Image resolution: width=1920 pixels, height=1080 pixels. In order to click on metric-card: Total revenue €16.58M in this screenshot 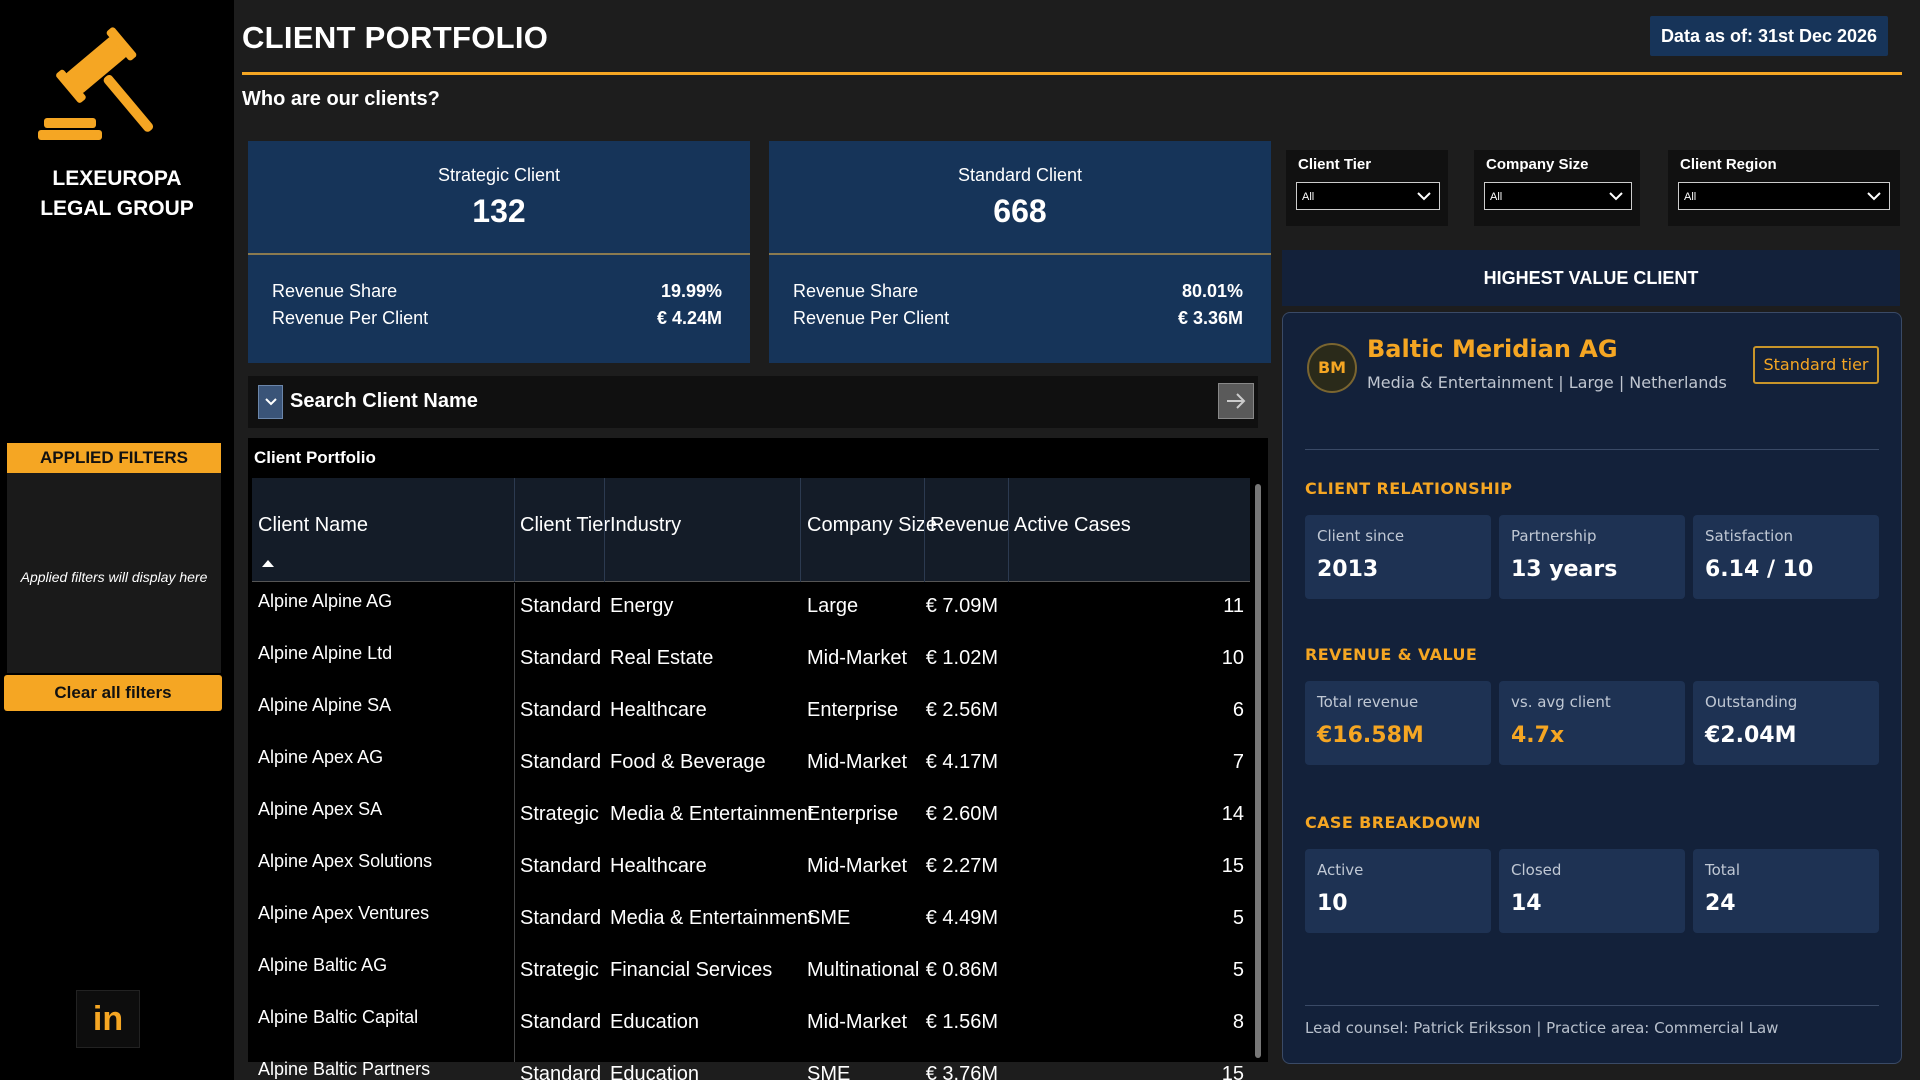, I will do `click(1398, 723)`.